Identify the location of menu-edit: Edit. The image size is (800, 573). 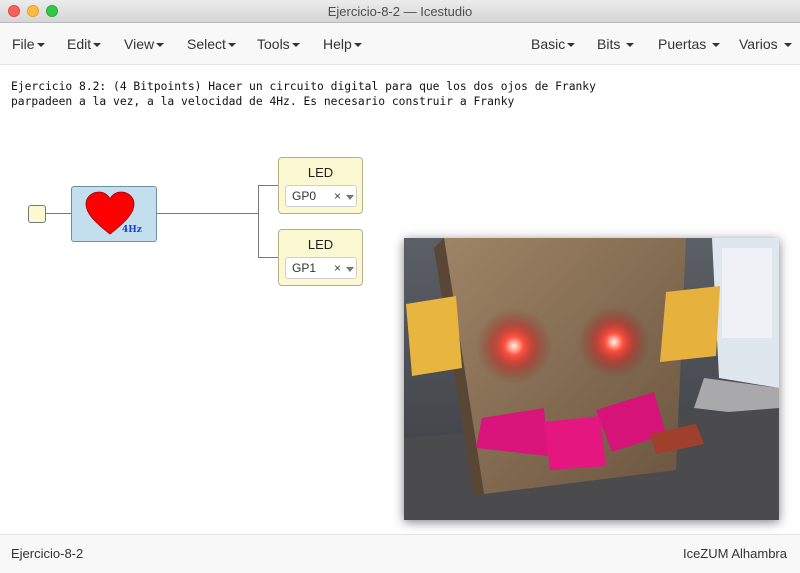
(84, 44).